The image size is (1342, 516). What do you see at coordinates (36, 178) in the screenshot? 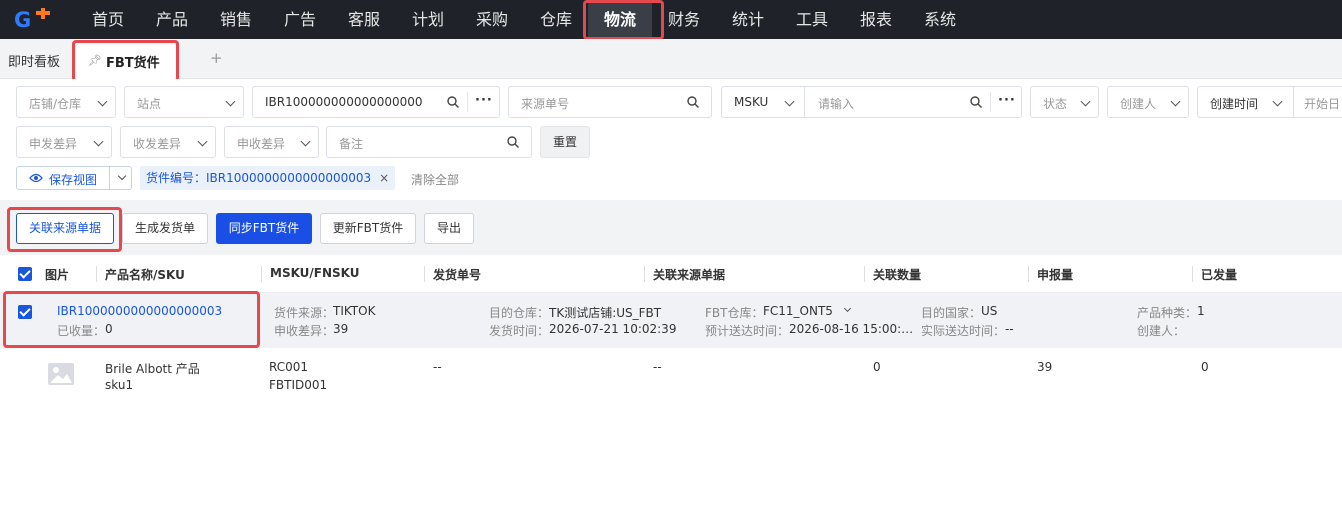
I see `eye-icon` at bounding box center [36, 178].